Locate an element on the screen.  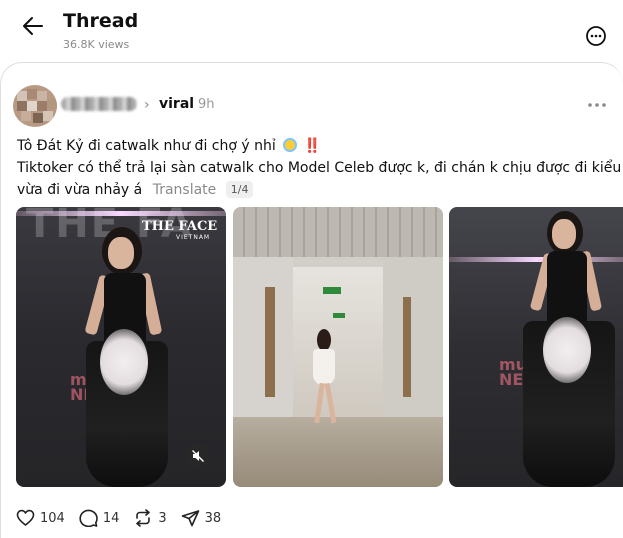
chevron-right-icon: › is located at coordinates (147, 105).